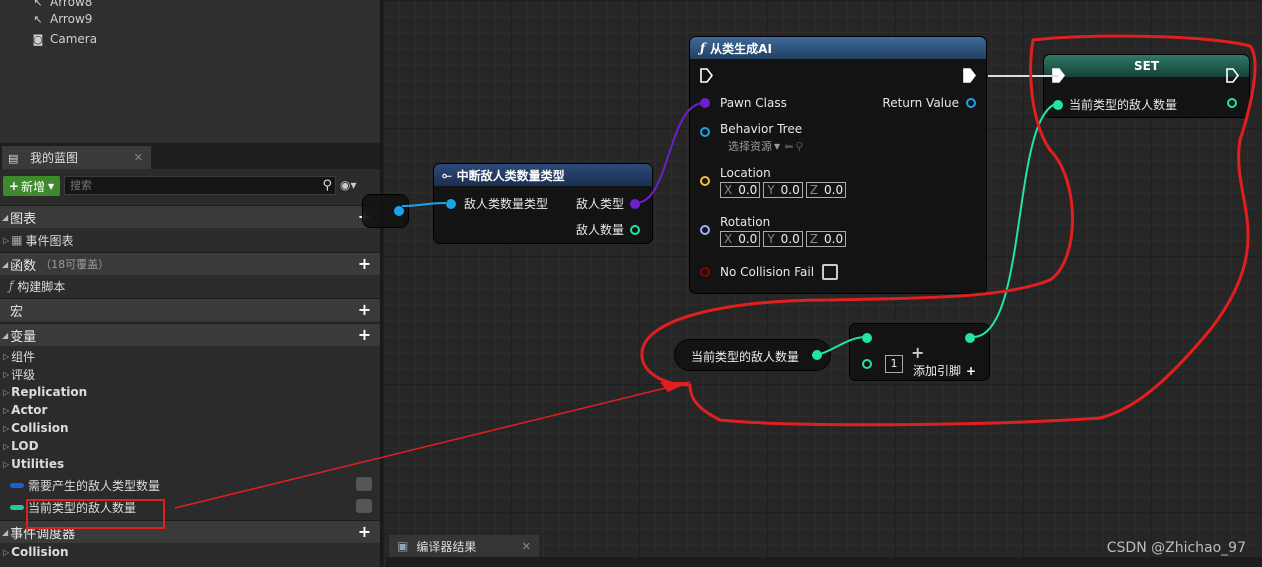 Image resolution: width=1262 pixels, height=567 pixels. What do you see at coordinates (61, 19) in the screenshot?
I see `component-arrow9: ↖ Arrow9` at bounding box center [61, 19].